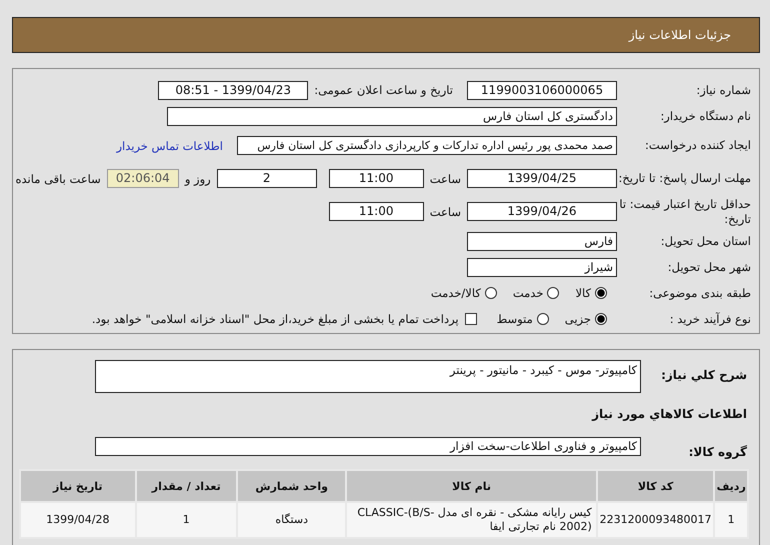 The width and height of the screenshot is (770, 545). I want to click on option-label: متوسط, so click(514, 319).